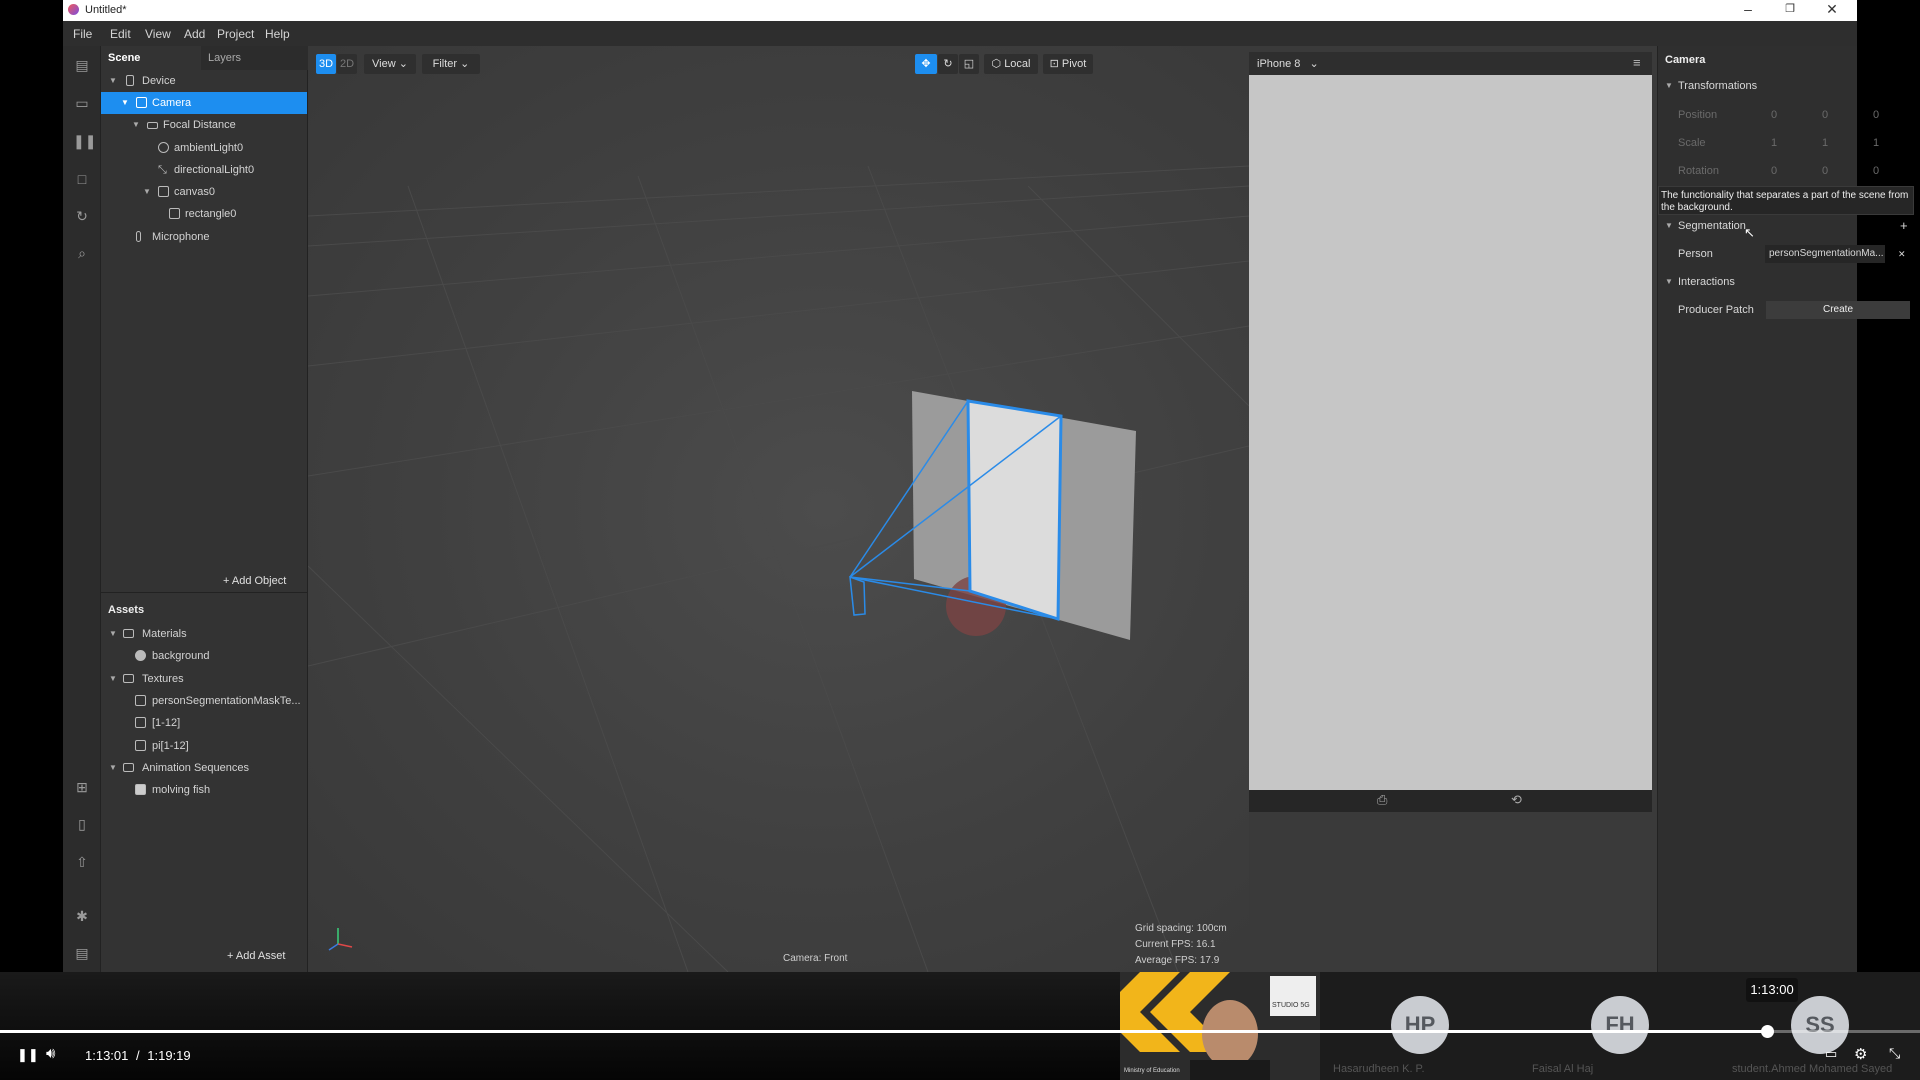  Describe the element at coordinates (1420, 1026) in the screenshot. I see `participant-tile-hp: HP Hasarudheen K. P.` at that location.